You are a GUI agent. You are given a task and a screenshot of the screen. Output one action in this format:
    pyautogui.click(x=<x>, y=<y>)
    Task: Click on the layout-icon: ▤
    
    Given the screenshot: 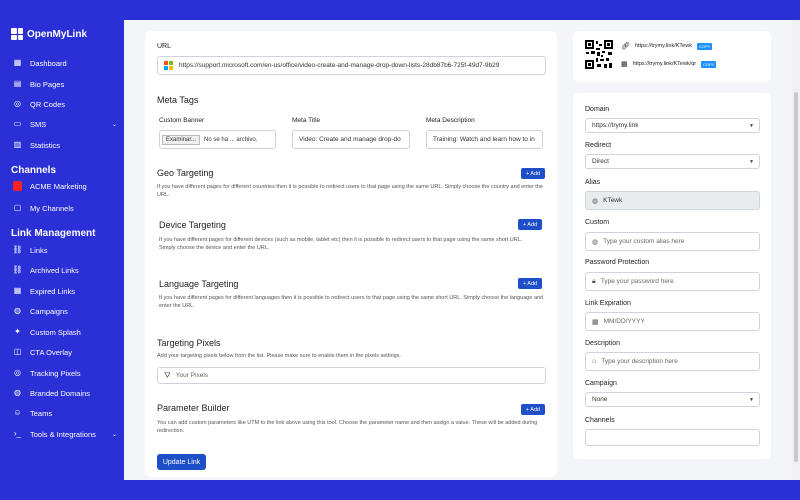 What is the action you would take?
    pyautogui.click(x=17, y=83)
    